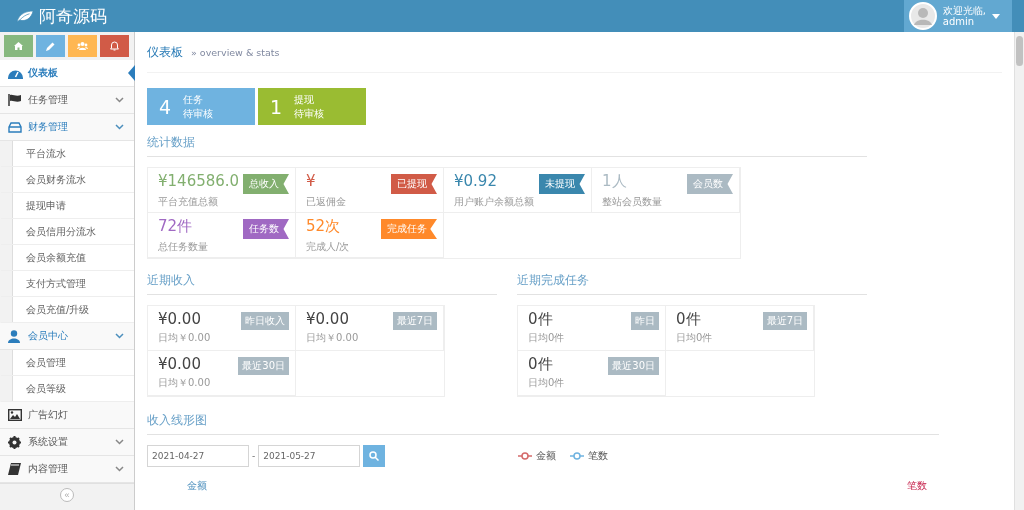 The height and width of the screenshot is (510, 1024). I want to click on stat-caption: 用户账户余额总额, so click(494, 202).